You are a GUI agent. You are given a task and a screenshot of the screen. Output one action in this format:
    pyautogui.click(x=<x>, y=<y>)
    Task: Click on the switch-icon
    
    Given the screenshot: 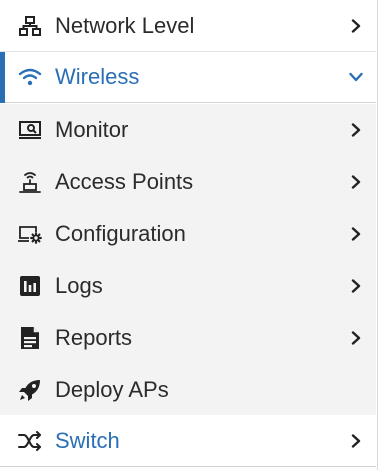 What is the action you would take?
    pyautogui.click(x=30, y=441)
    